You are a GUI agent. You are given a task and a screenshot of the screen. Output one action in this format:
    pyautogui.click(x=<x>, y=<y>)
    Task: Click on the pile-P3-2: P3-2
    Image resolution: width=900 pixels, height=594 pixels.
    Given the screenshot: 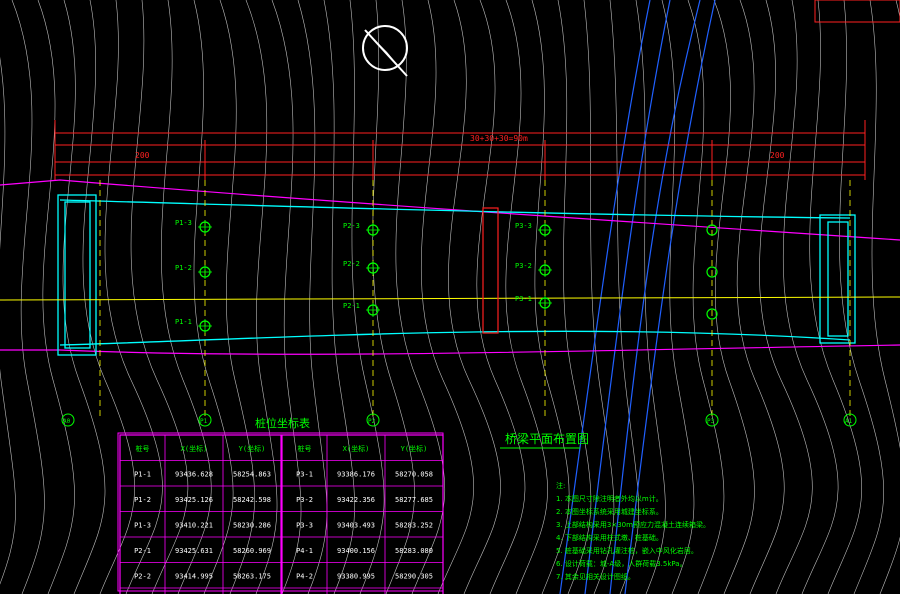 What is the action you would take?
    pyautogui.click(x=533, y=269)
    